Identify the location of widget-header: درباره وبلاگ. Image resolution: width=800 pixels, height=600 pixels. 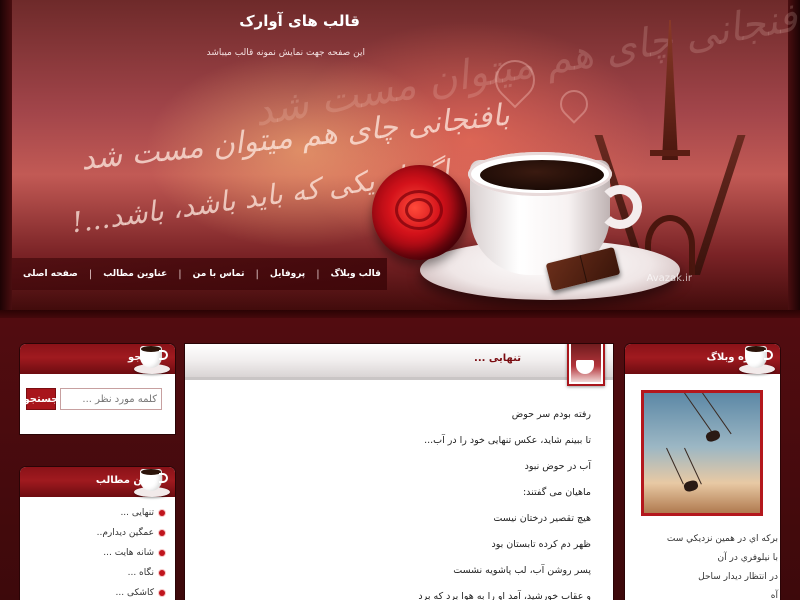
(702, 359).